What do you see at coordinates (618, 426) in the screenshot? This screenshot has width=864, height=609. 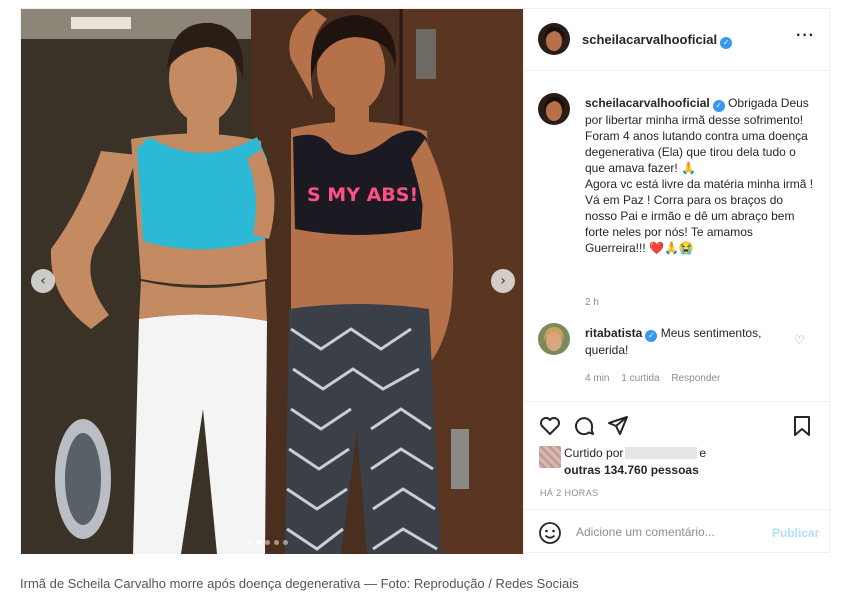 I see `share-icon` at bounding box center [618, 426].